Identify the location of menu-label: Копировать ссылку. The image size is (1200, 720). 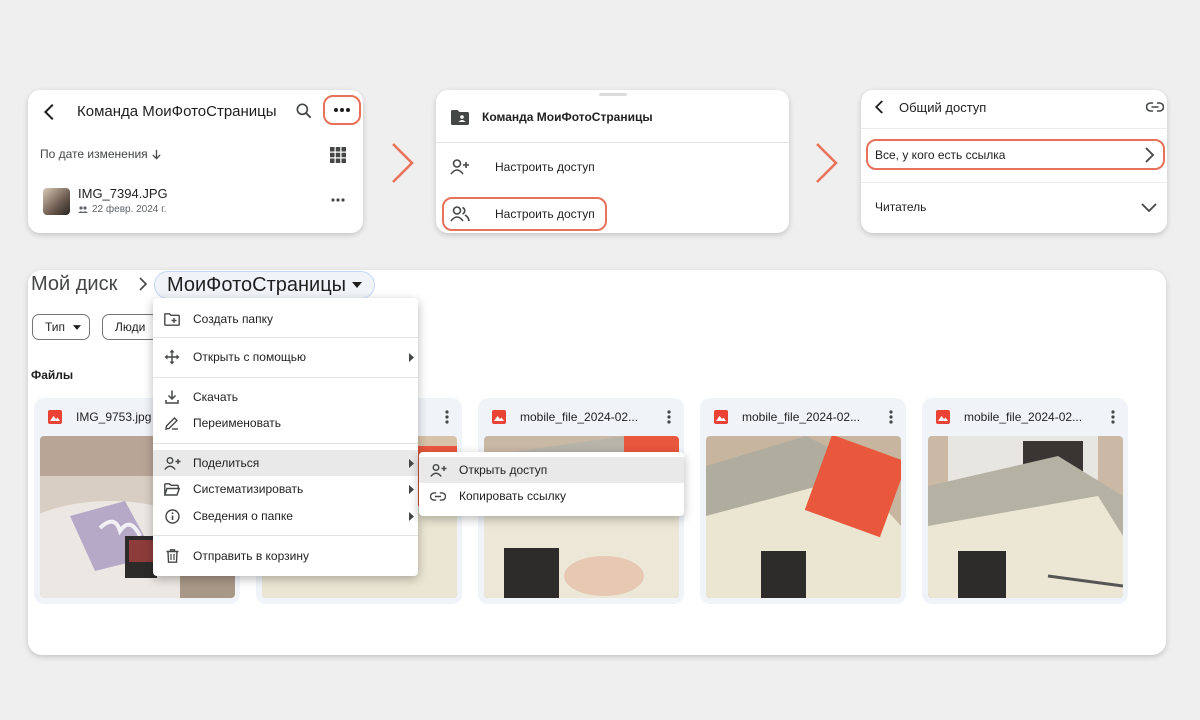
(512, 496).